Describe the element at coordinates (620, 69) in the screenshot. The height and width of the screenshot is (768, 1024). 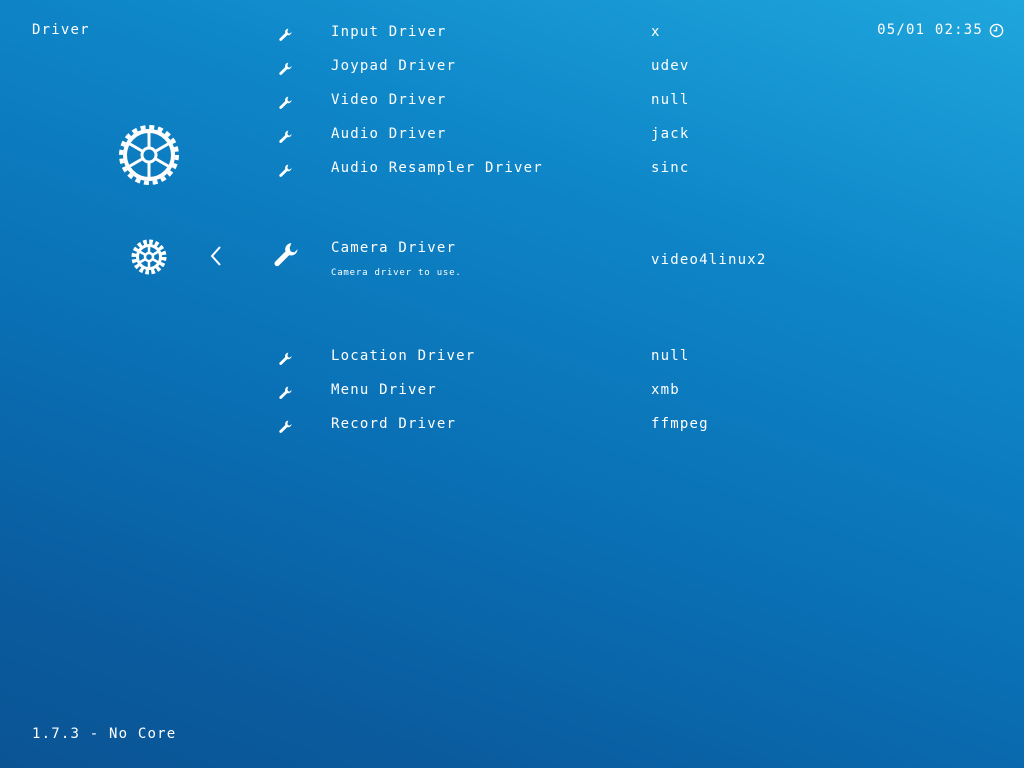
I see `menu-item-joypad-driver: Joypad Driver udev` at that location.